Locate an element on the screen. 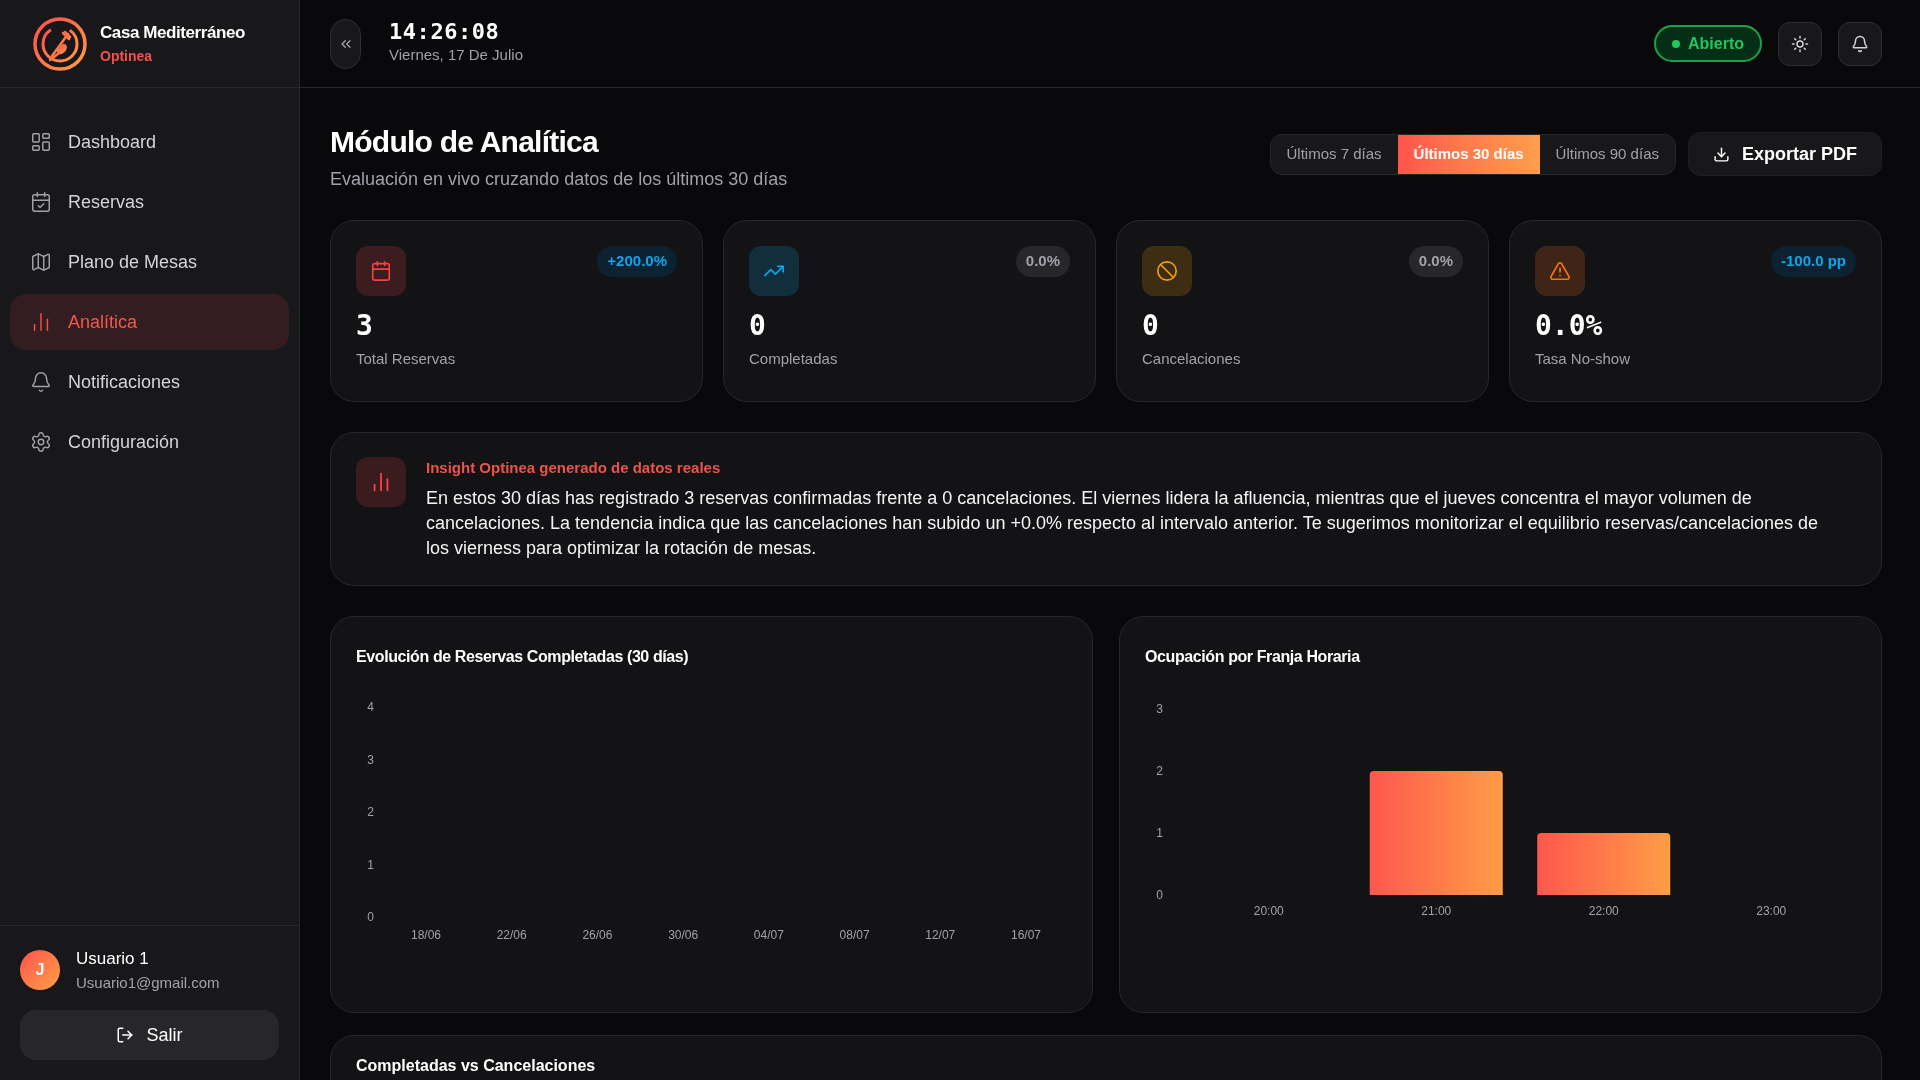 The height and width of the screenshot is (1080, 1920). stat-value: 0.0% is located at coordinates (1569, 326).